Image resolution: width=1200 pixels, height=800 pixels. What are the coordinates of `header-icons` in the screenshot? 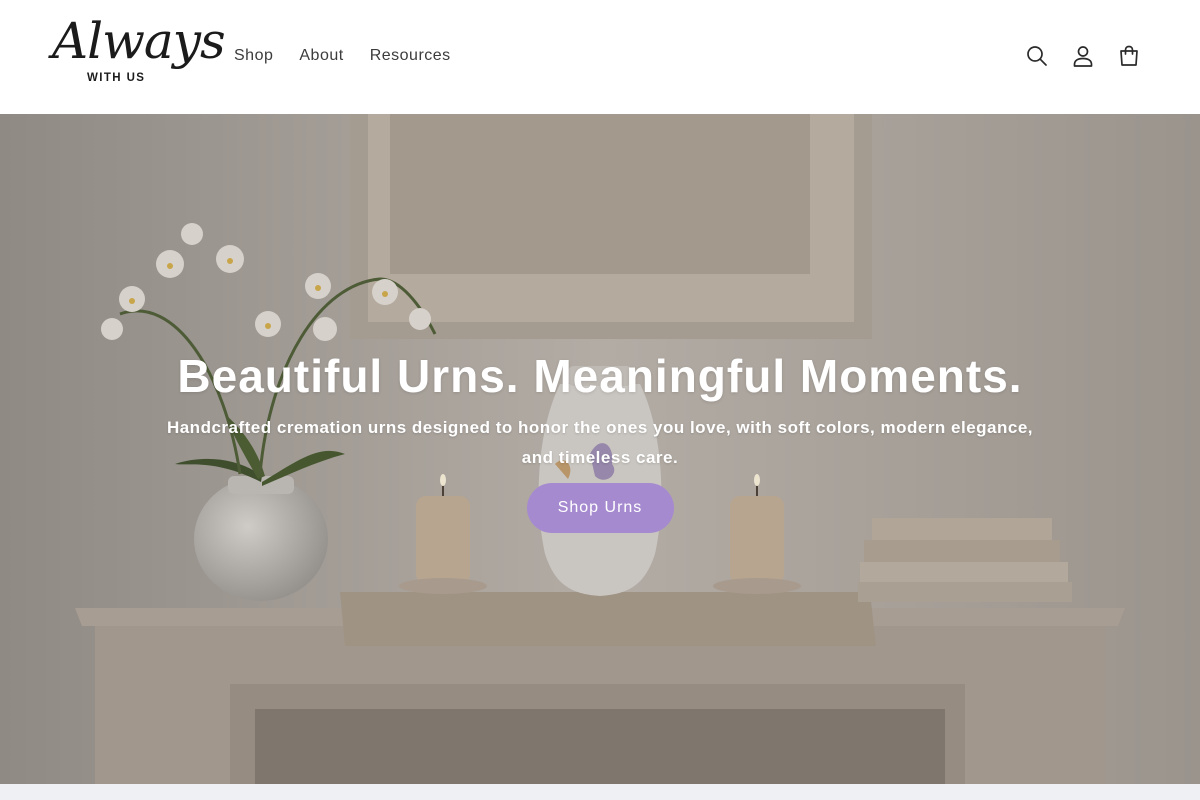 It's located at (1083, 56).